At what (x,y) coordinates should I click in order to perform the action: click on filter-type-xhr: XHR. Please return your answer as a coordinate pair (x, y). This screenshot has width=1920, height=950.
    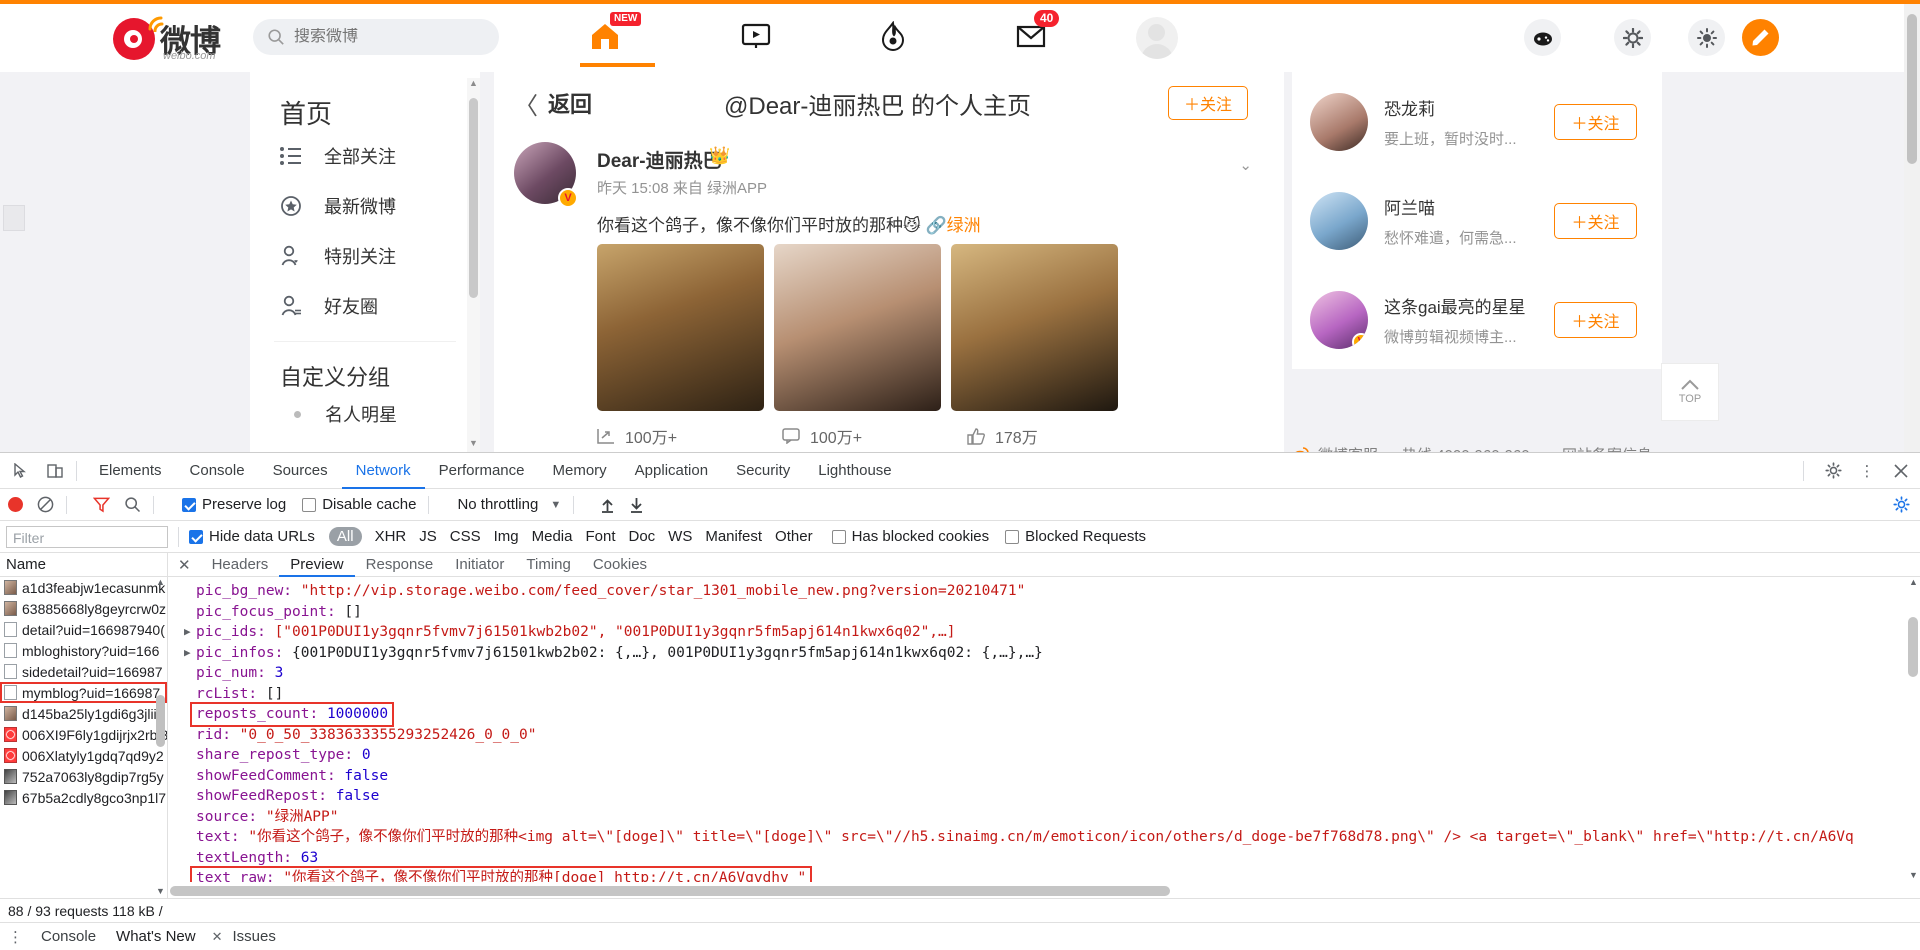
    Looking at the image, I should click on (391, 536).